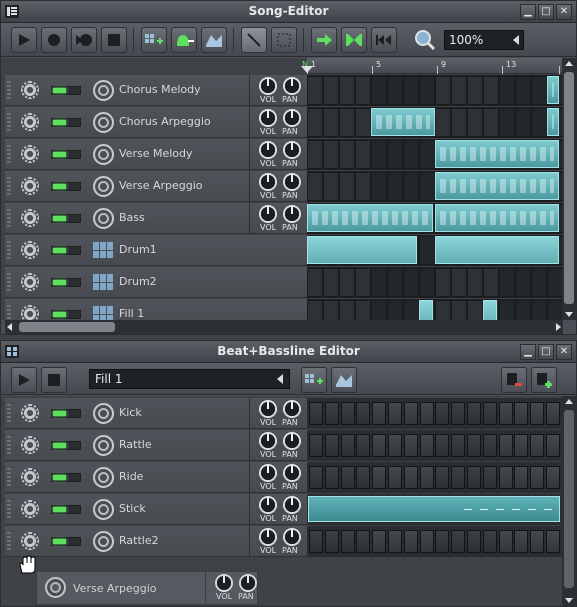  Describe the element at coordinates (189, 379) in the screenshot. I see `bb-pattern-select: Fill 1` at that location.